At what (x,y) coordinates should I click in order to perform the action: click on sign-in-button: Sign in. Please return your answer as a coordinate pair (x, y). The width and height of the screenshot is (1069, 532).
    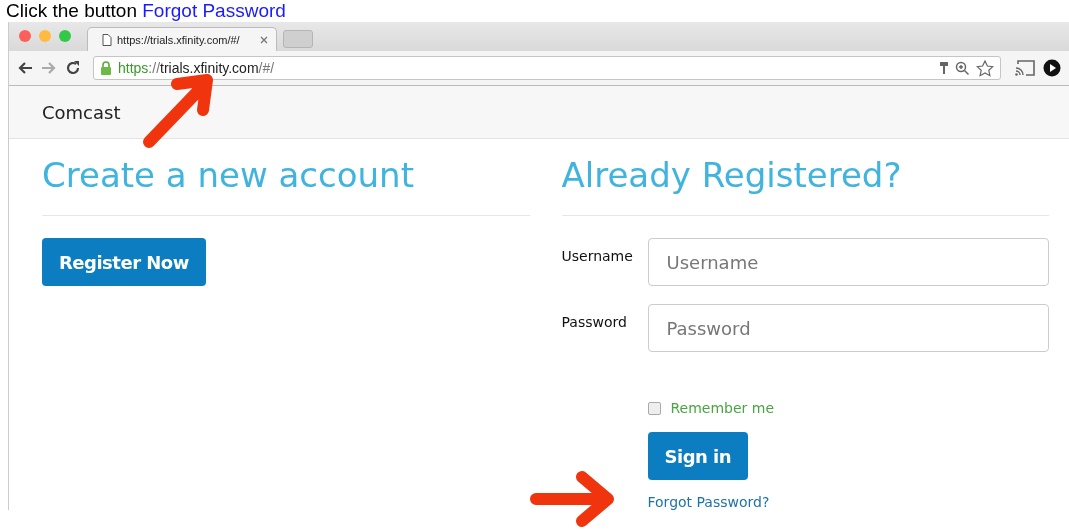
    Looking at the image, I should click on (698, 456).